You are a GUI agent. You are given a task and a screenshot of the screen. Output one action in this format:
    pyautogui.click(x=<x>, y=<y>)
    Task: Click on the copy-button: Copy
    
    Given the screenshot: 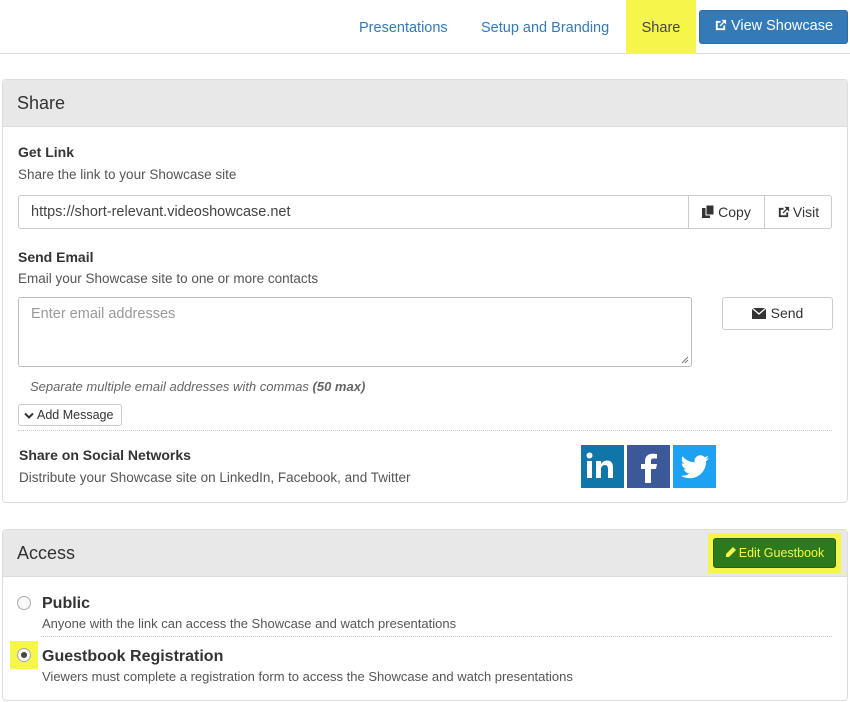 What is the action you would take?
    pyautogui.click(x=726, y=212)
    